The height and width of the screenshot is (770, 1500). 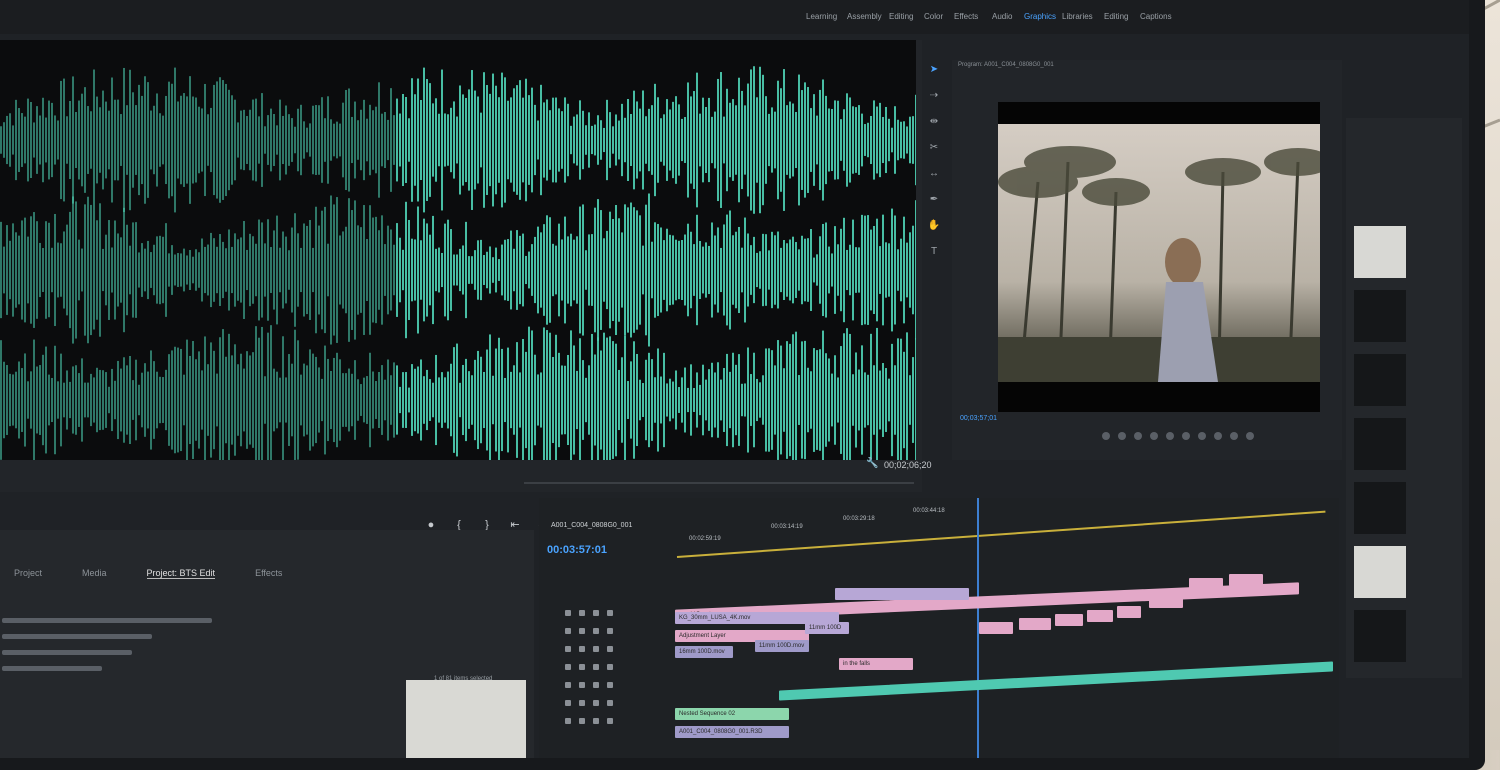 I want to click on workspace-tab: Libraries, so click(x=1077, y=16).